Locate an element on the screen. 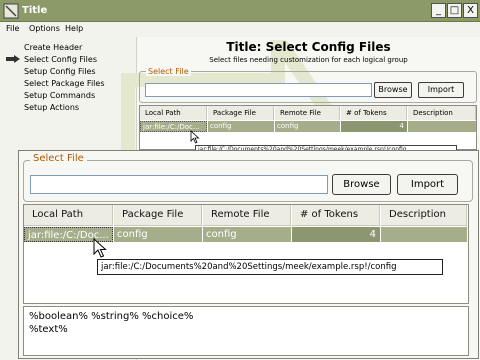 Image resolution: width=480 pixels, height=360 pixels. zoomed-cell-description is located at coordinates (424, 234).